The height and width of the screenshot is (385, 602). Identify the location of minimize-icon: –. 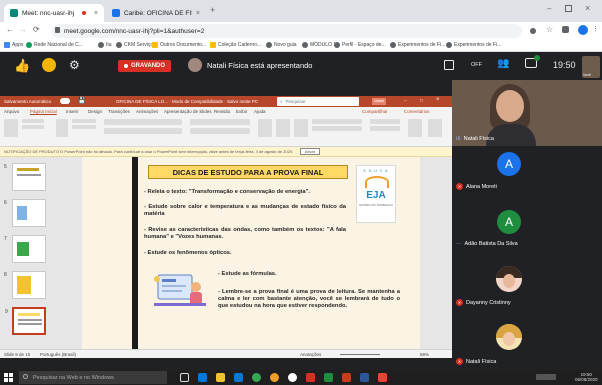
(549, 8).